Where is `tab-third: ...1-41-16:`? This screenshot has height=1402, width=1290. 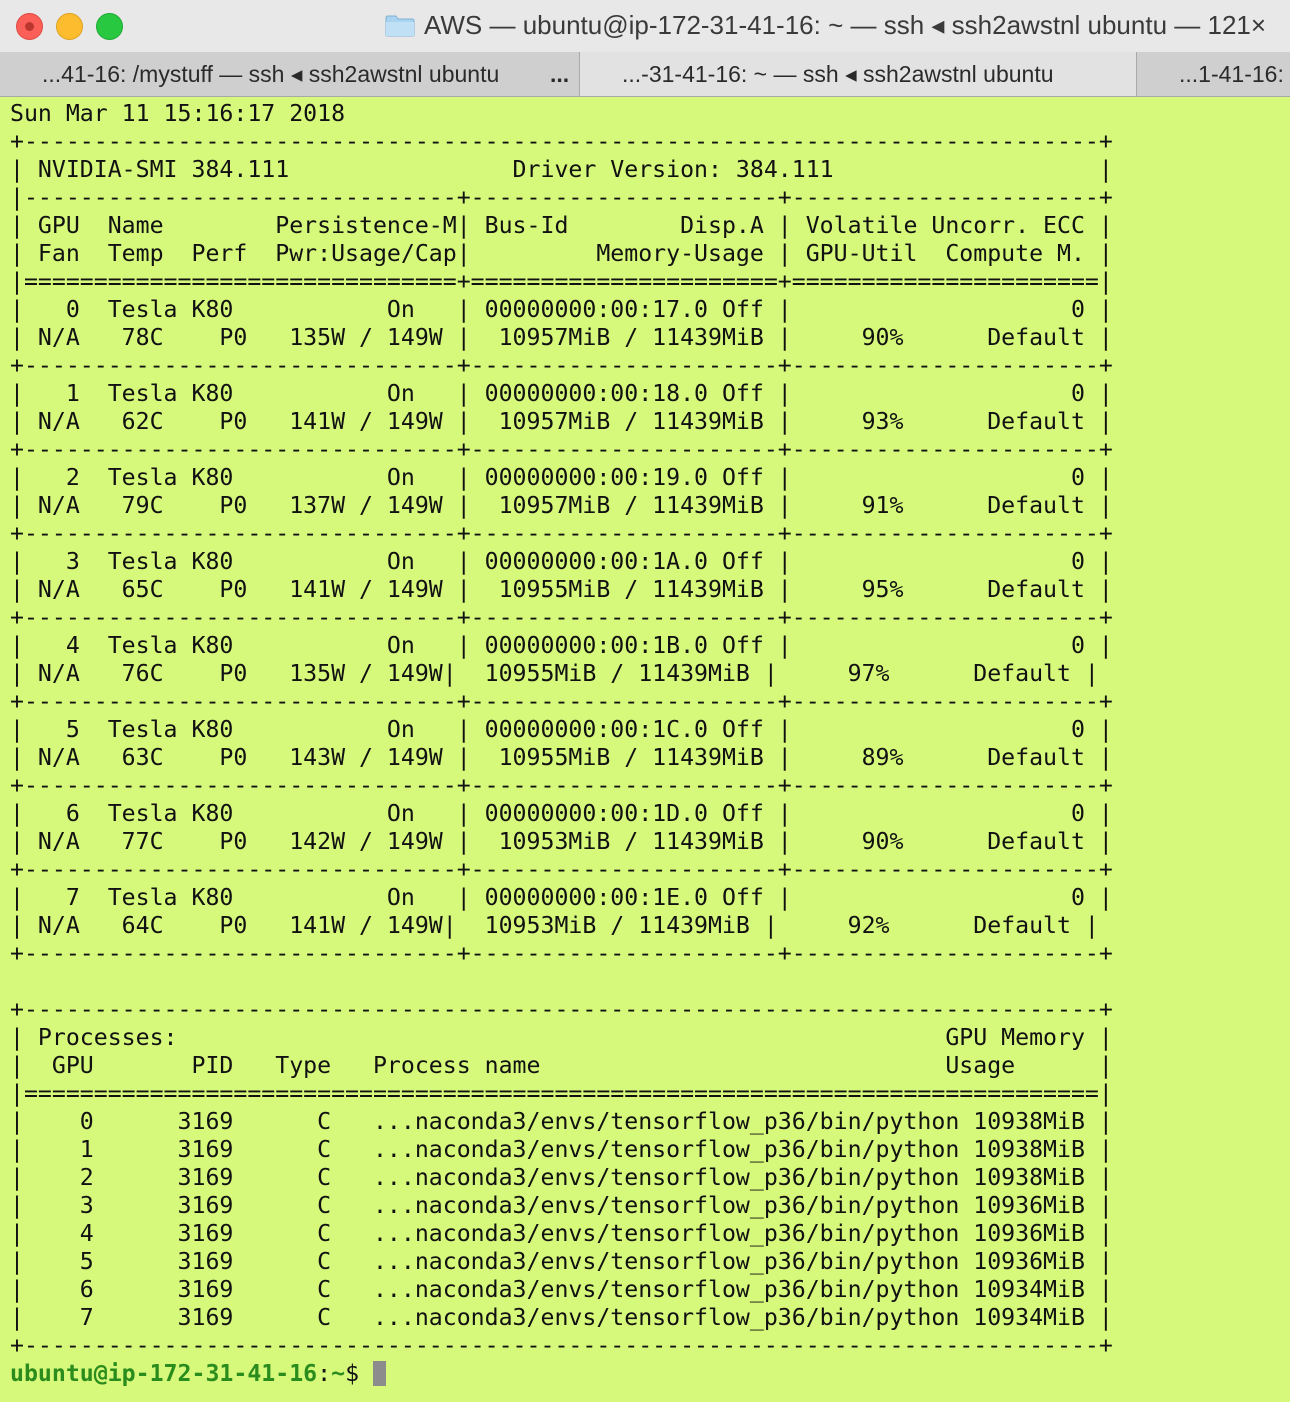
tab-third: ...1-41-16: is located at coordinates (1213, 74).